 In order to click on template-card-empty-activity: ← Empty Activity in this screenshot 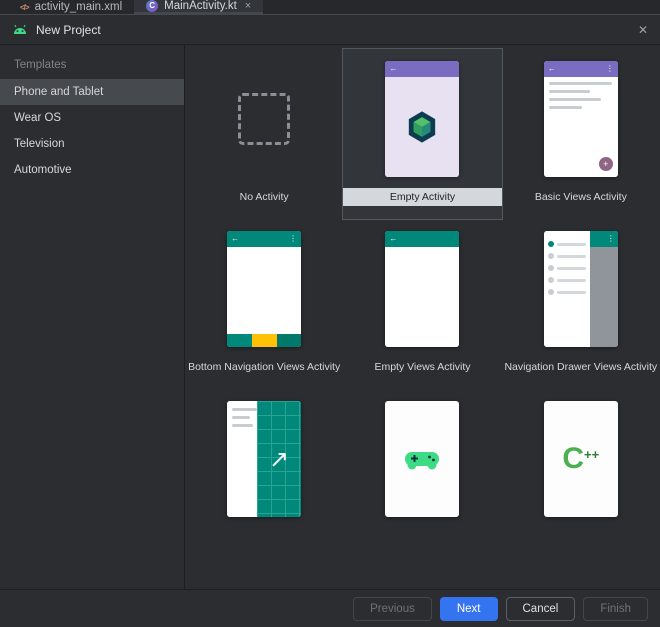, I will do `click(422, 134)`.